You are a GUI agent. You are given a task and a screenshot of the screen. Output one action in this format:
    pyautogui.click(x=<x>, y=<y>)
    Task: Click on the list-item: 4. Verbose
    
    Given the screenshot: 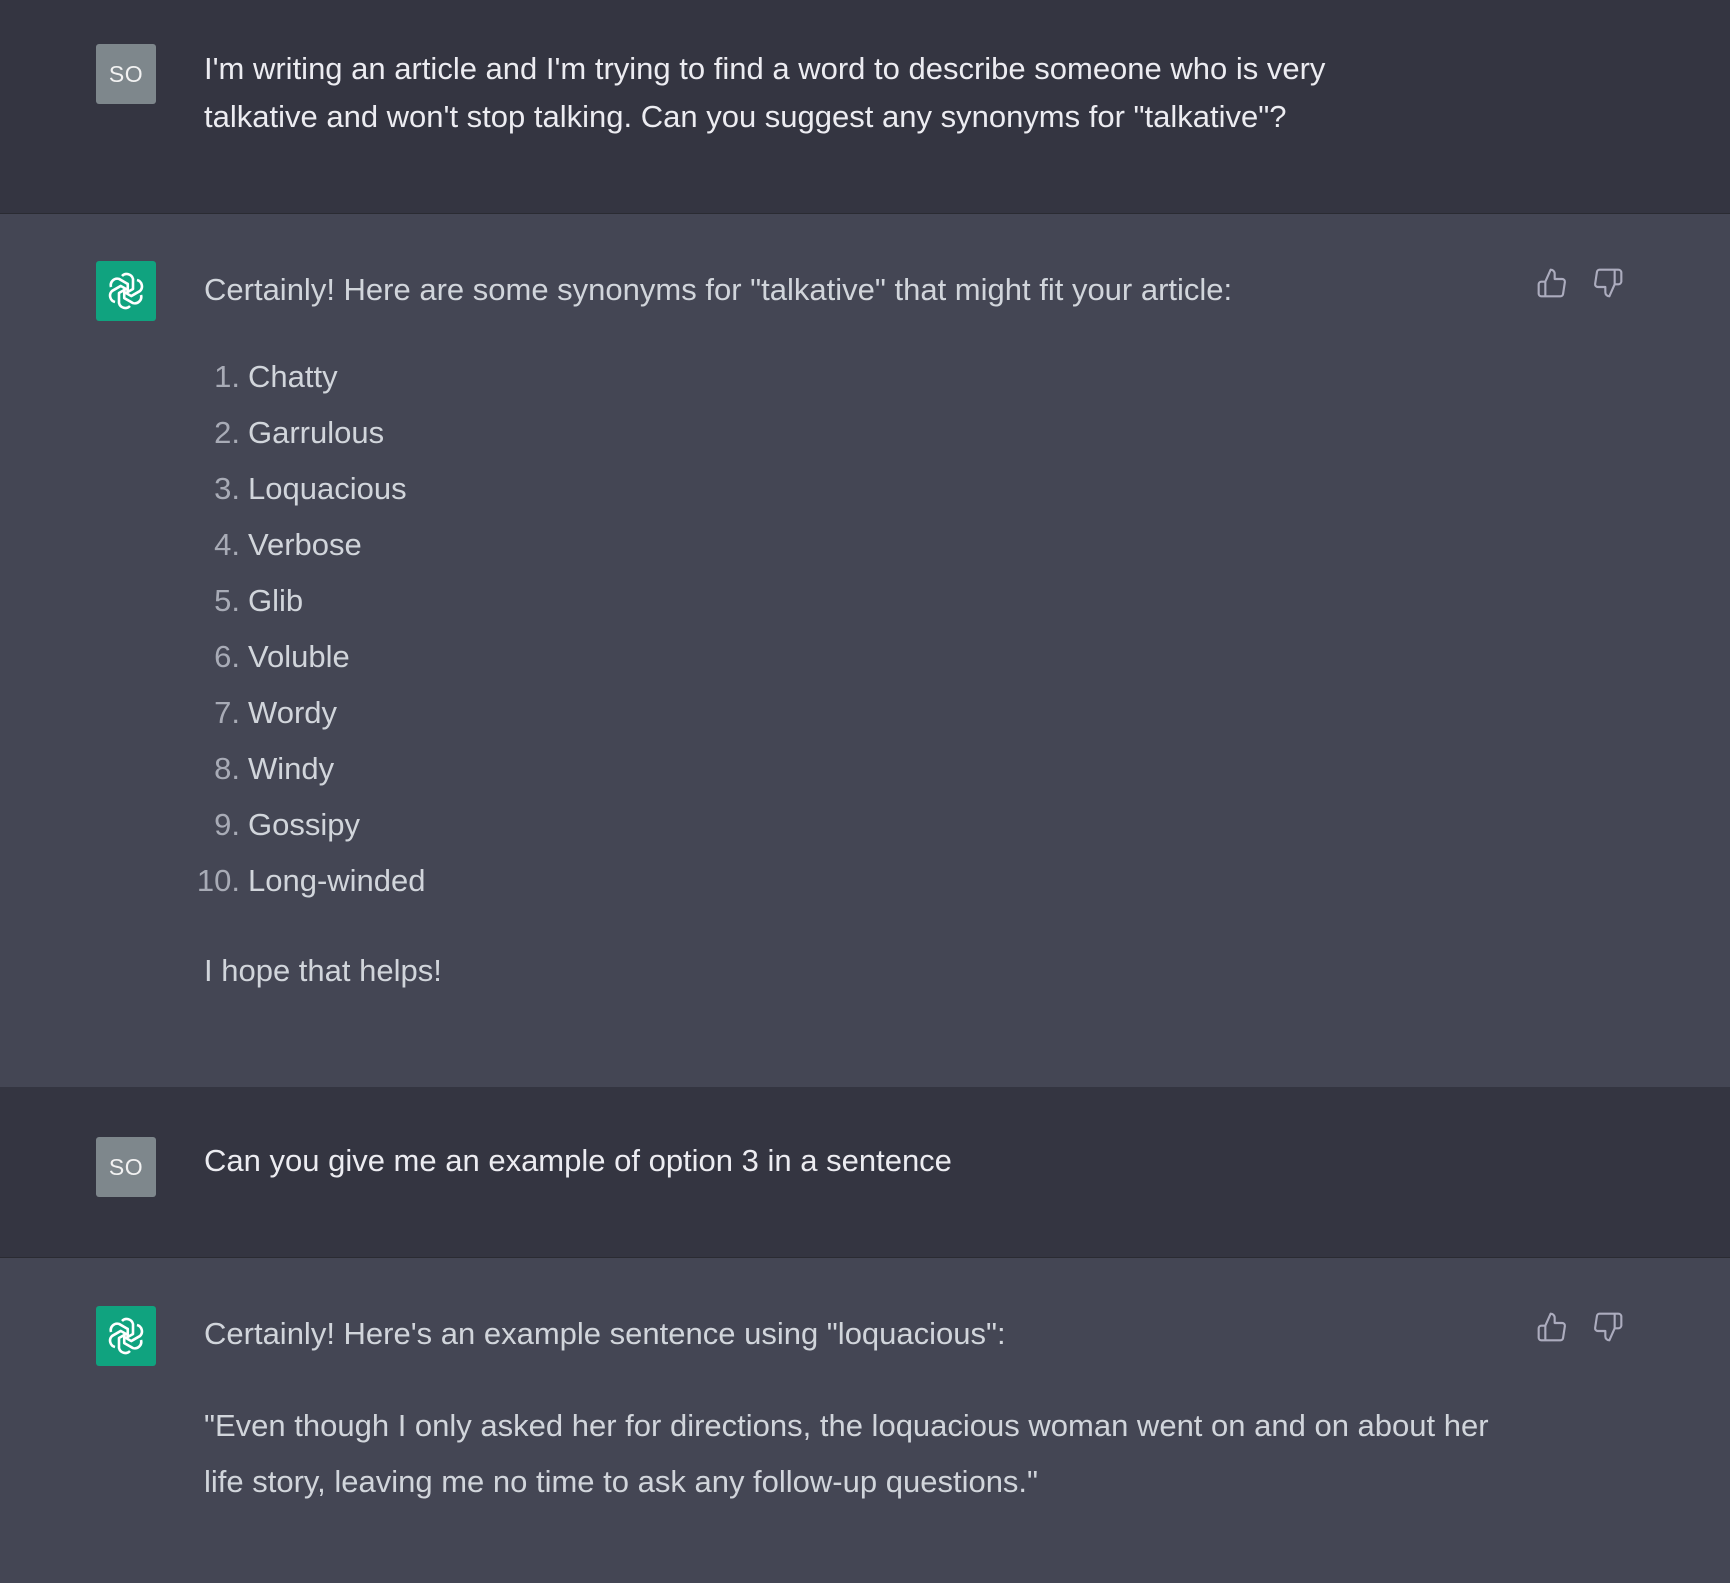 What is the action you would take?
    pyautogui.click(x=862, y=545)
    